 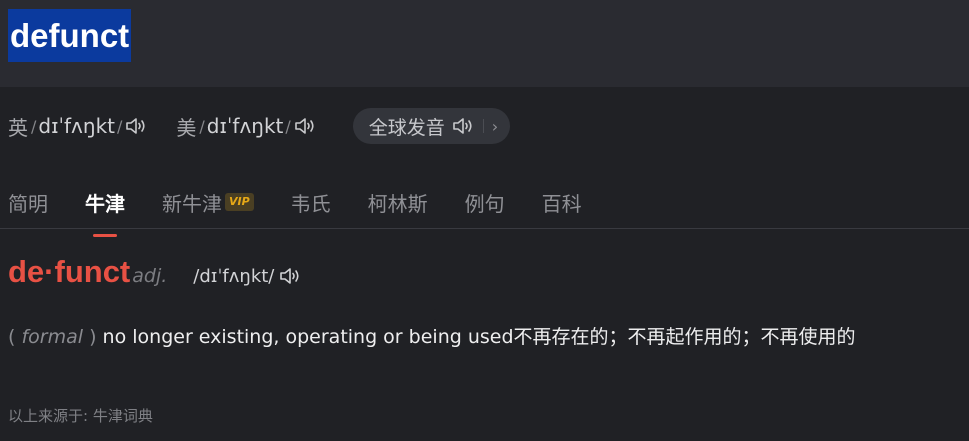 I want to click on global-pronunciation-label: 全球发音, so click(x=406, y=127).